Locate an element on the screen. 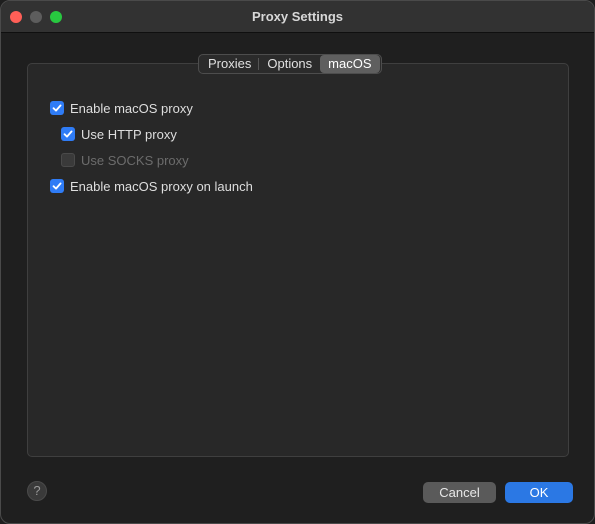  enable-macos-proxy-label: Enable macOS proxy is located at coordinates (131, 108).